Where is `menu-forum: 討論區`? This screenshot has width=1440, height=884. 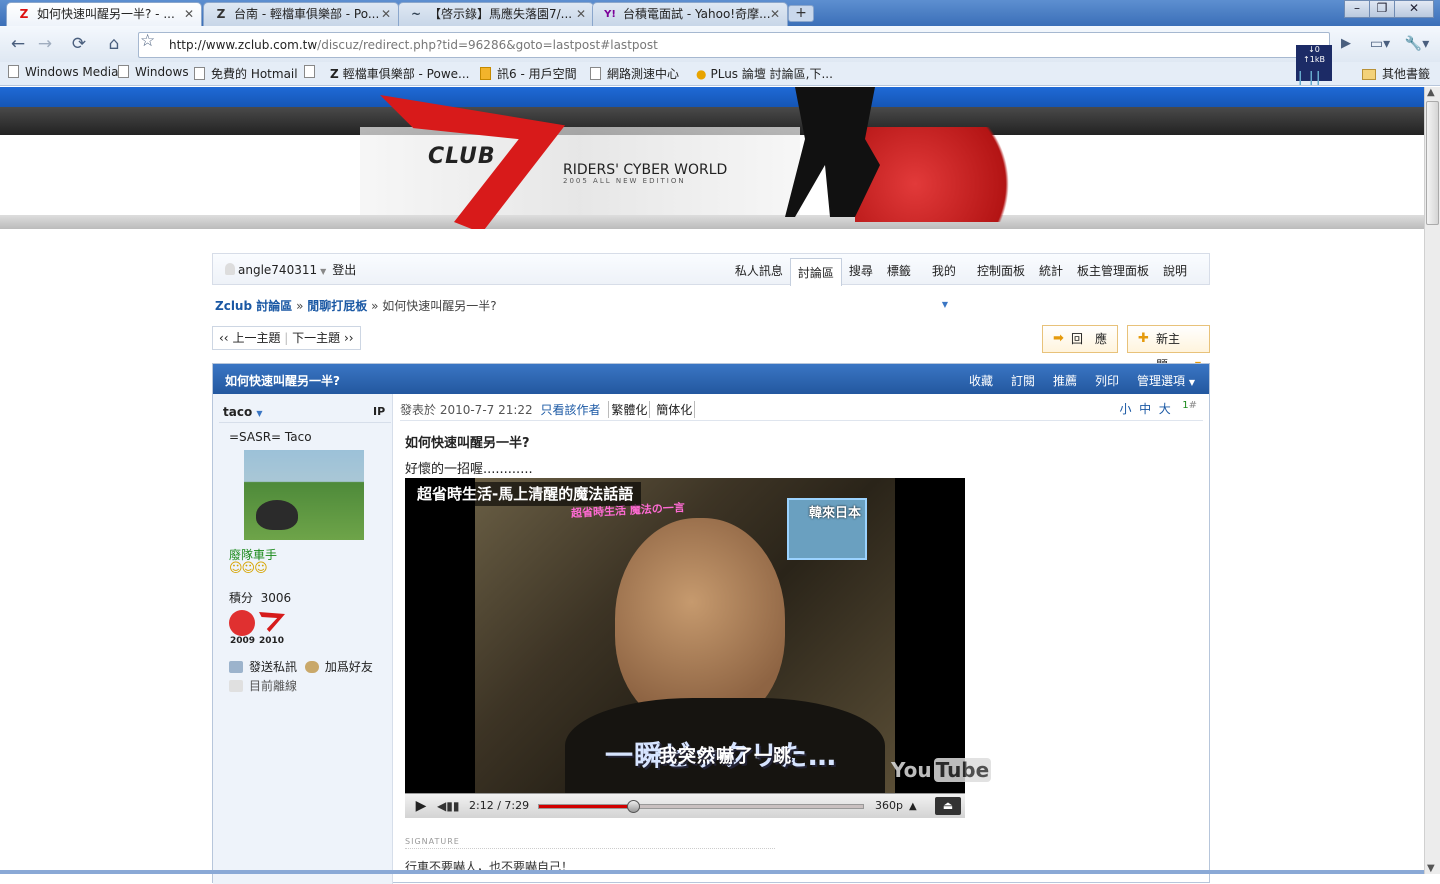 menu-forum: 討論區 is located at coordinates (815, 272).